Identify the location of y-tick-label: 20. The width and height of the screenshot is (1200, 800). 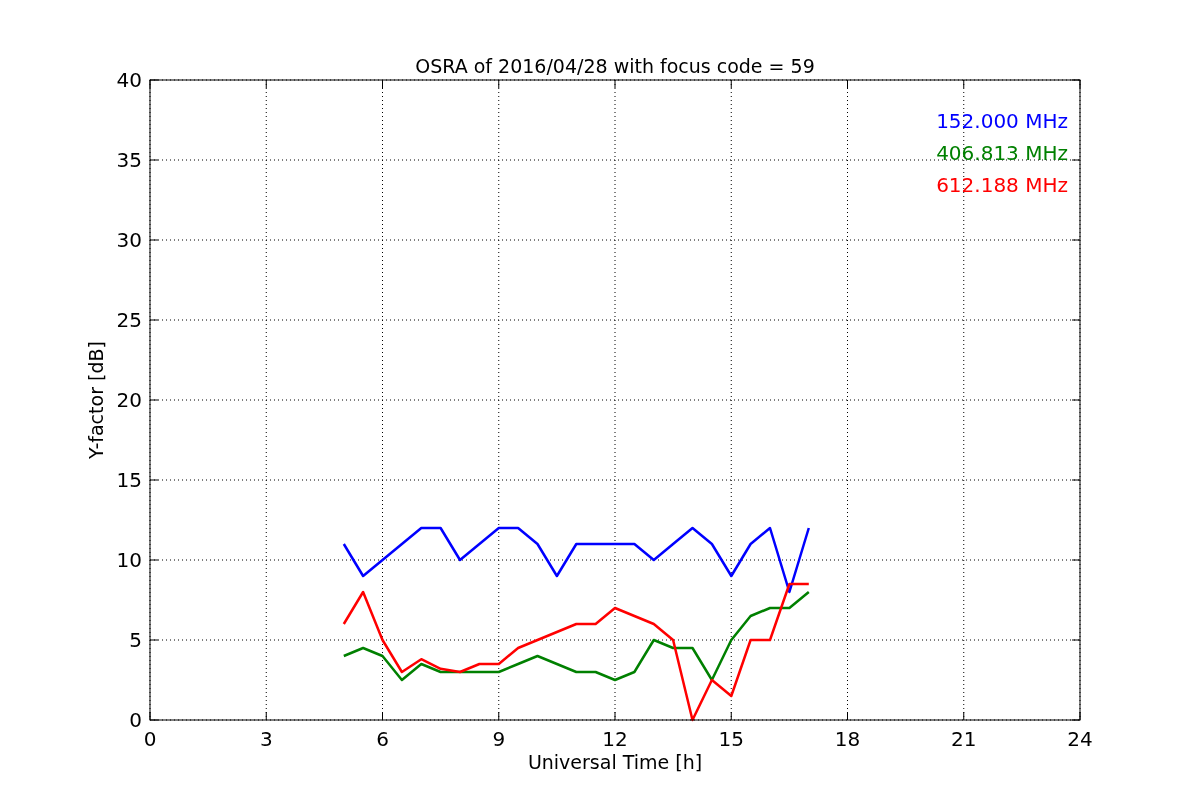
(129, 400).